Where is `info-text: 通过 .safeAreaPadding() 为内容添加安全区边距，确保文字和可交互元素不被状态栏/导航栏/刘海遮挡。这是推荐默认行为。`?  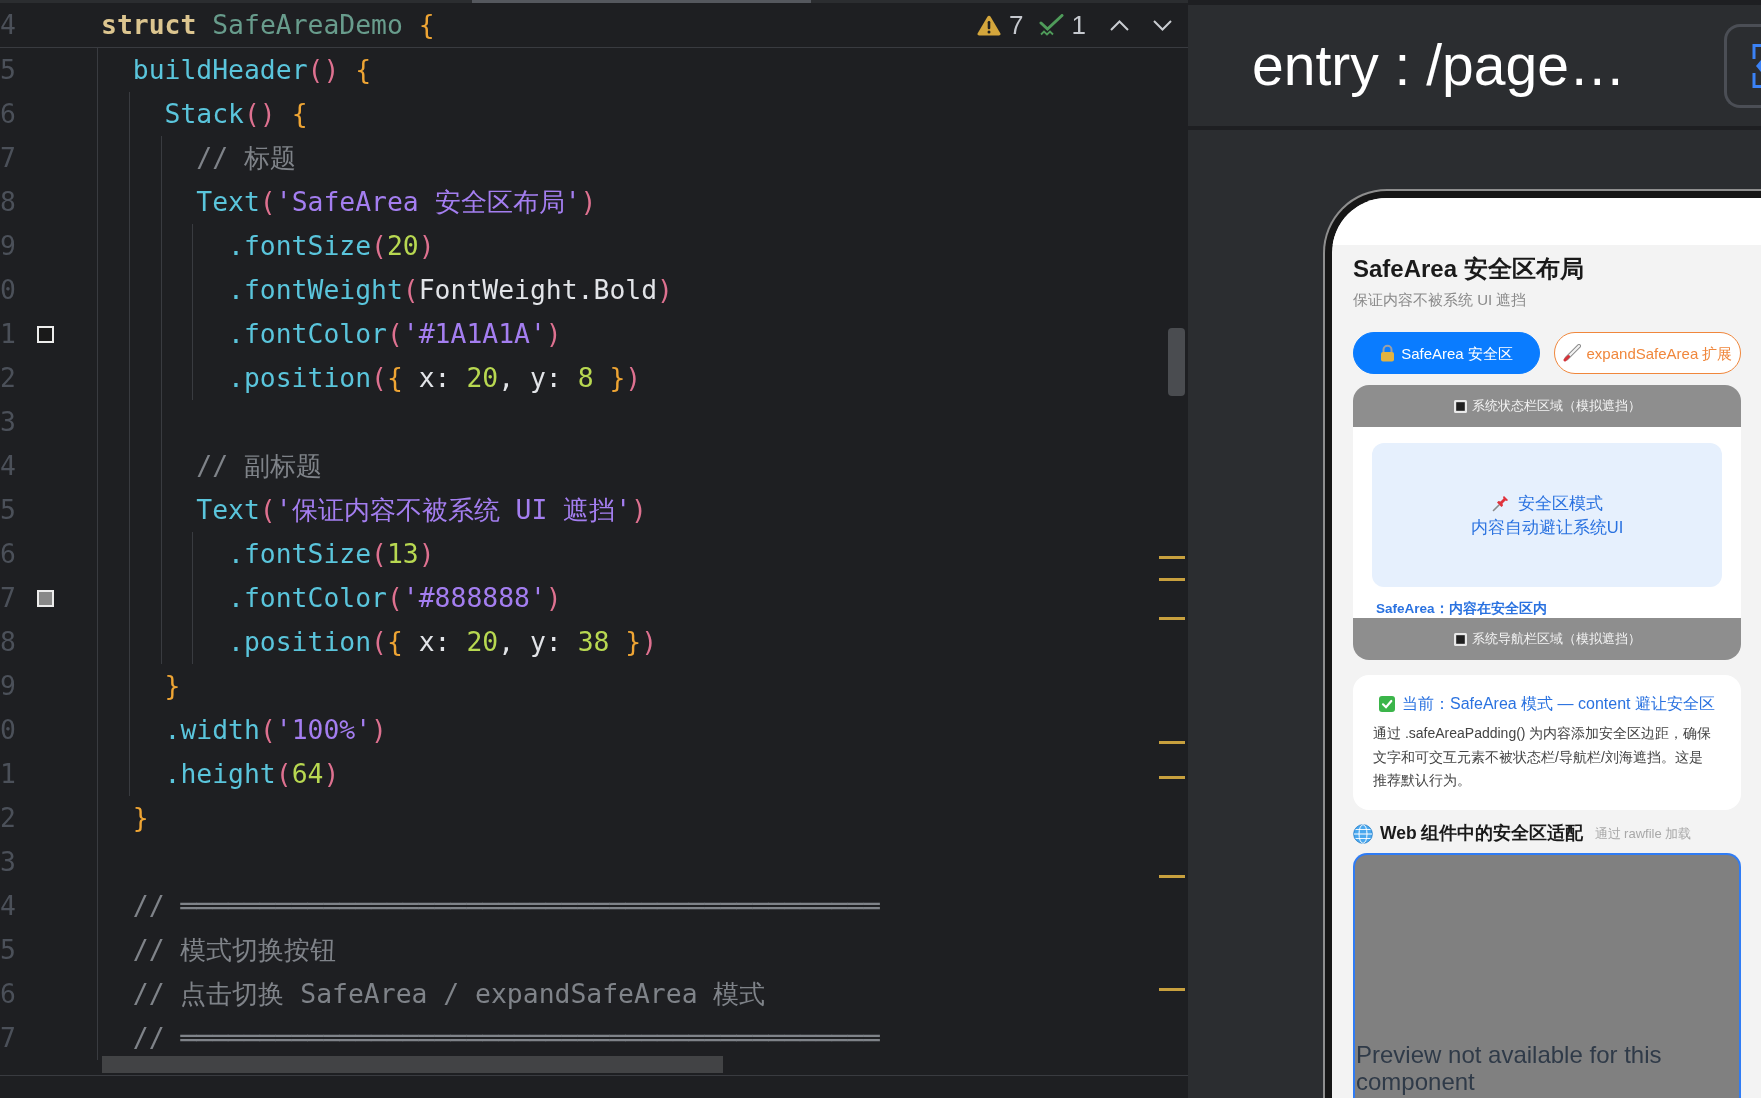
info-text: 通过 .safeAreaPadding() 为内容添加安全区边距，确保文字和可交互元素不被状态栏/导航栏/刘海遮挡。这是推荐默认行为。 is located at coordinates (1543, 757).